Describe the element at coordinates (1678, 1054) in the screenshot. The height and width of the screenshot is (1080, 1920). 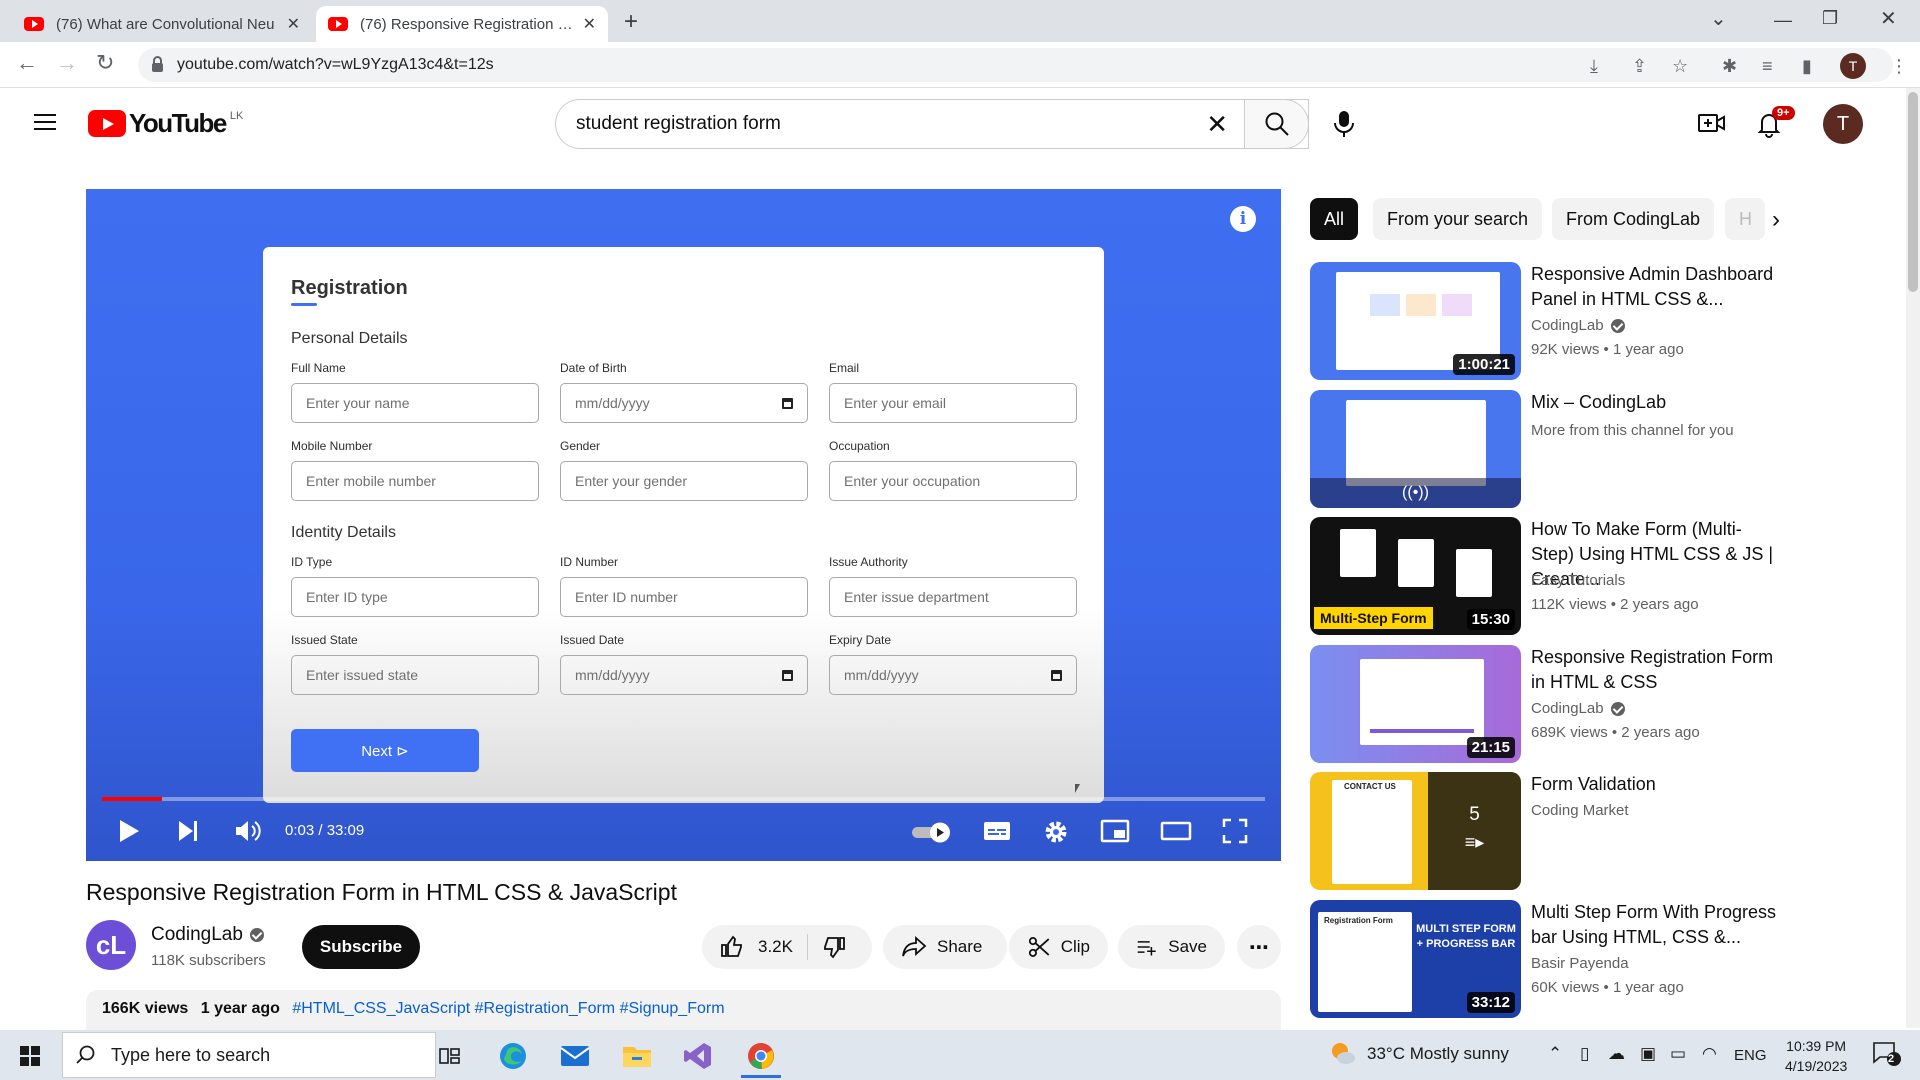
I see `battery-icon: ▭` at that location.